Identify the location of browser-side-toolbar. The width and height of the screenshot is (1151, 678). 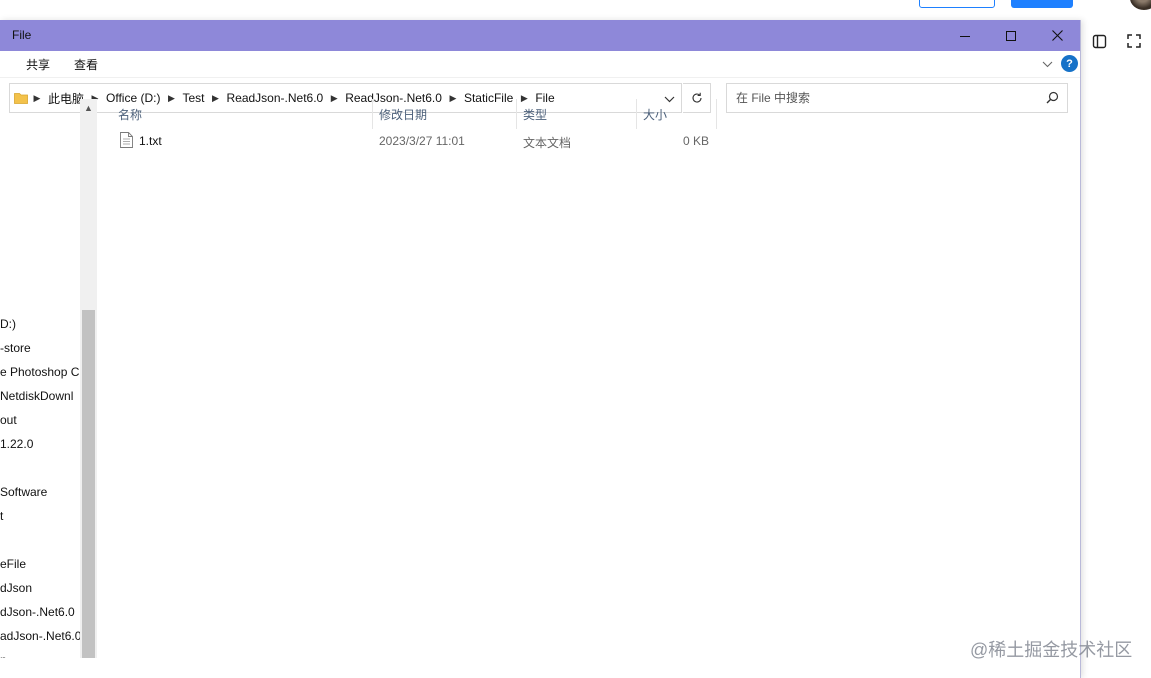
(1116, 41).